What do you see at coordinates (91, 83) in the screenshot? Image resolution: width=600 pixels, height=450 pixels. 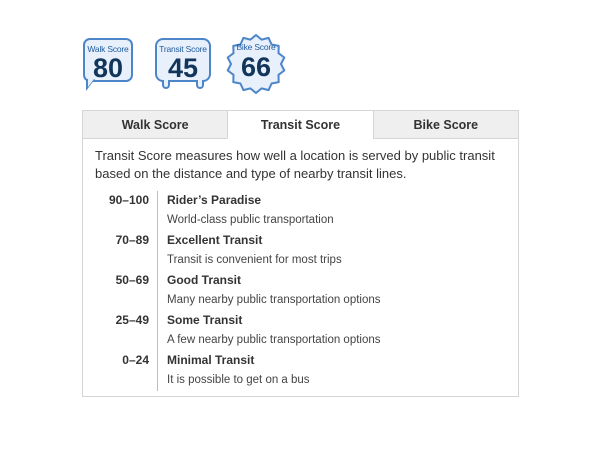 I see `walk-badge-pointer-fill` at bounding box center [91, 83].